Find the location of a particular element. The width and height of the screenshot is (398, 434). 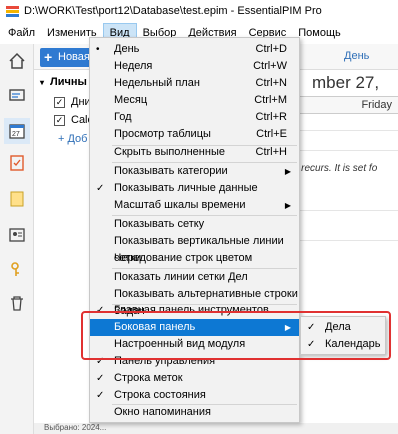

menu-item-status-bar: ✓ Строка состояния is located at coordinates (194, 395).